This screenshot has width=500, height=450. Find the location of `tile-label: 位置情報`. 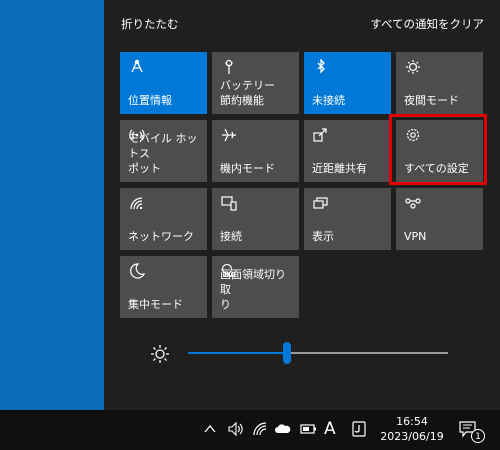

tile-label: 位置情報 is located at coordinates (150, 100).